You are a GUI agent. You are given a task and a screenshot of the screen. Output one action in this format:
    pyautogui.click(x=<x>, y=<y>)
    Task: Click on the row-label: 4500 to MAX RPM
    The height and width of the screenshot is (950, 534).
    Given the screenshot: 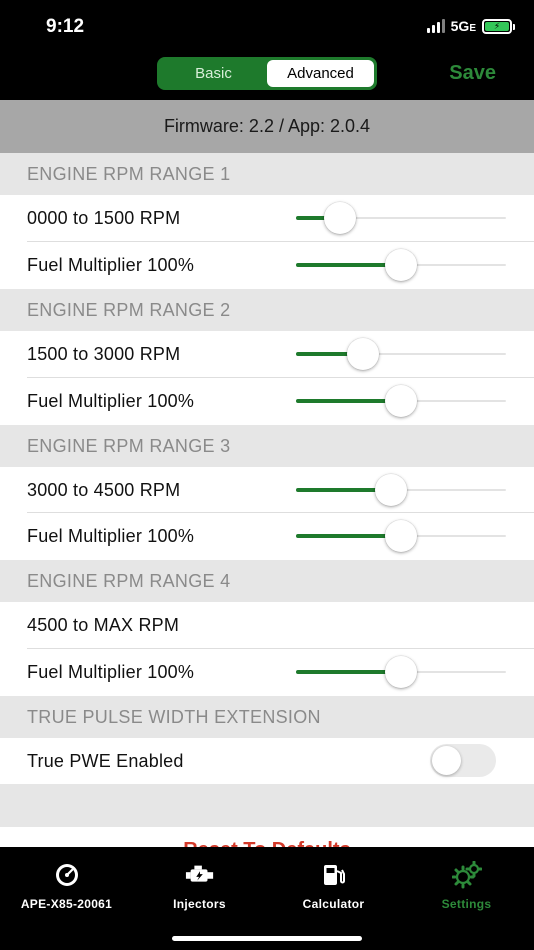 What is the action you would take?
    pyautogui.click(x=103, y=625)
    